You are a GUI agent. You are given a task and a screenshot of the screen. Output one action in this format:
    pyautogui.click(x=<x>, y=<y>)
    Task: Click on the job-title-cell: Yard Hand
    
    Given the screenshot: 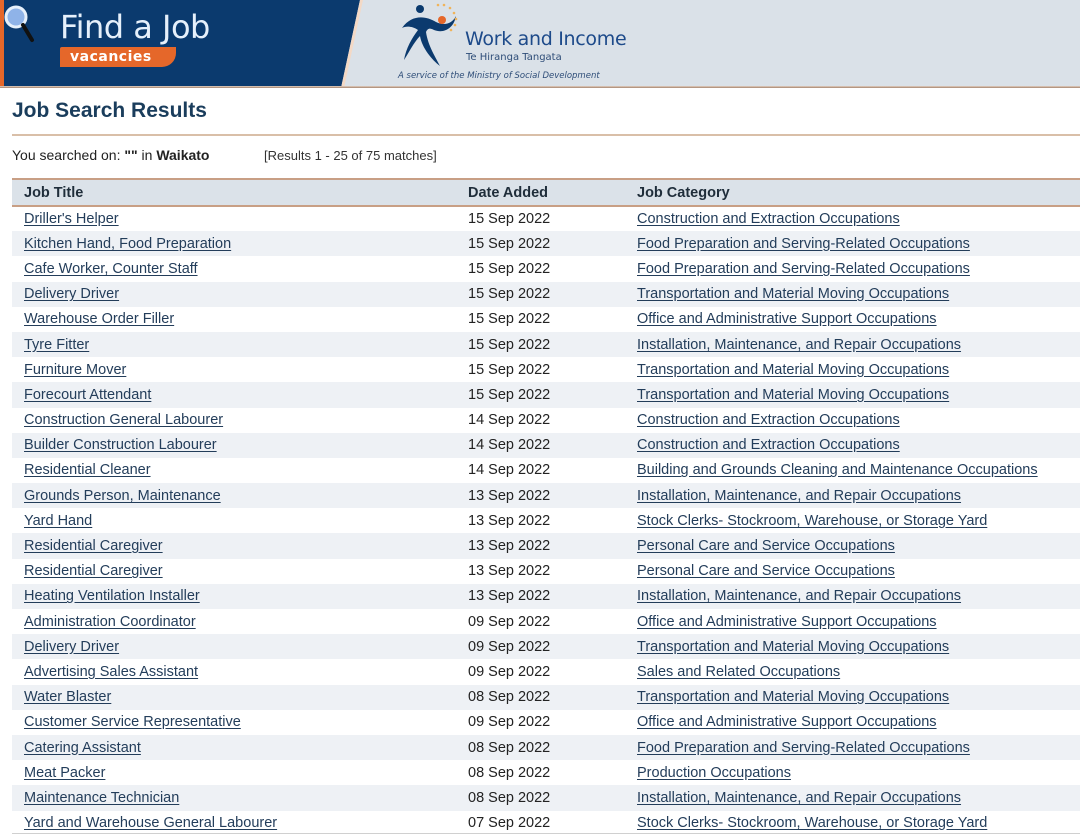 What is the action you would take?
    pyautogui.click(x=240, y=520)
    